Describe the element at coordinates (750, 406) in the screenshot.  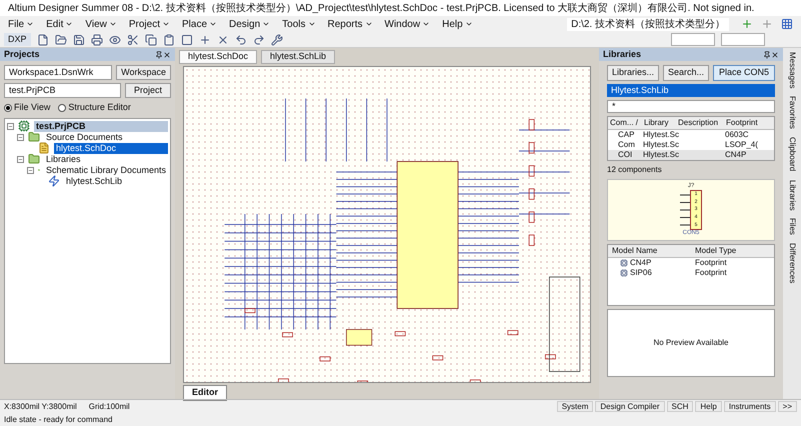
I see `panel-button: Instruments` at that location.